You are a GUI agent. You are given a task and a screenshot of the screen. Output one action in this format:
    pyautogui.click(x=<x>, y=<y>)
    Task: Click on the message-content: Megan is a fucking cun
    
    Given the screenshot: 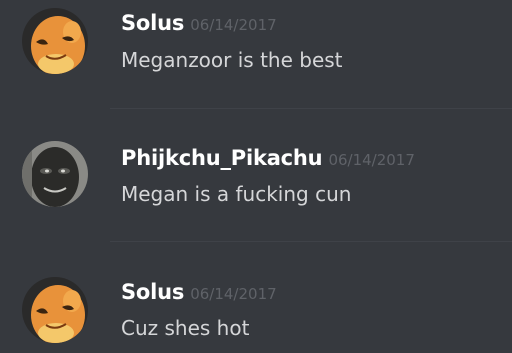 What is the action you would take?
    pyautogui.click(x=236, y=194)
    